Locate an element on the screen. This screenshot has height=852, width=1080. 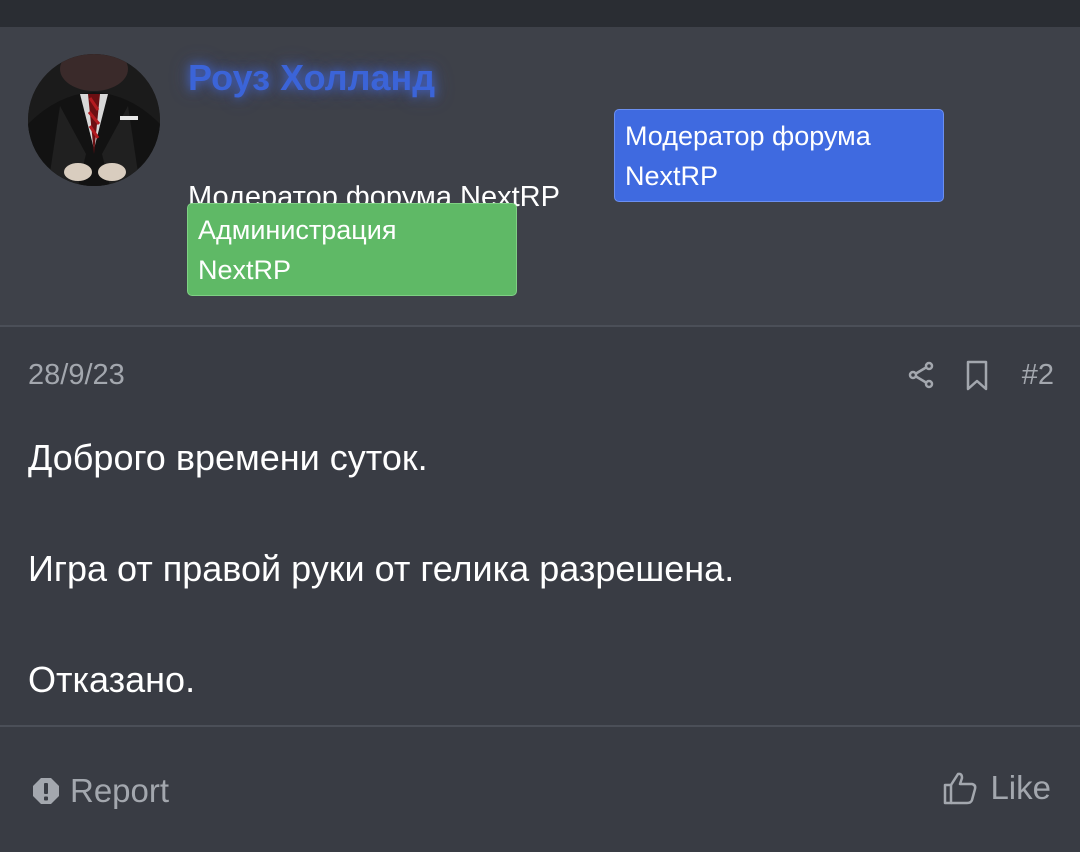
report-icon is located at coordinates (46, 791).